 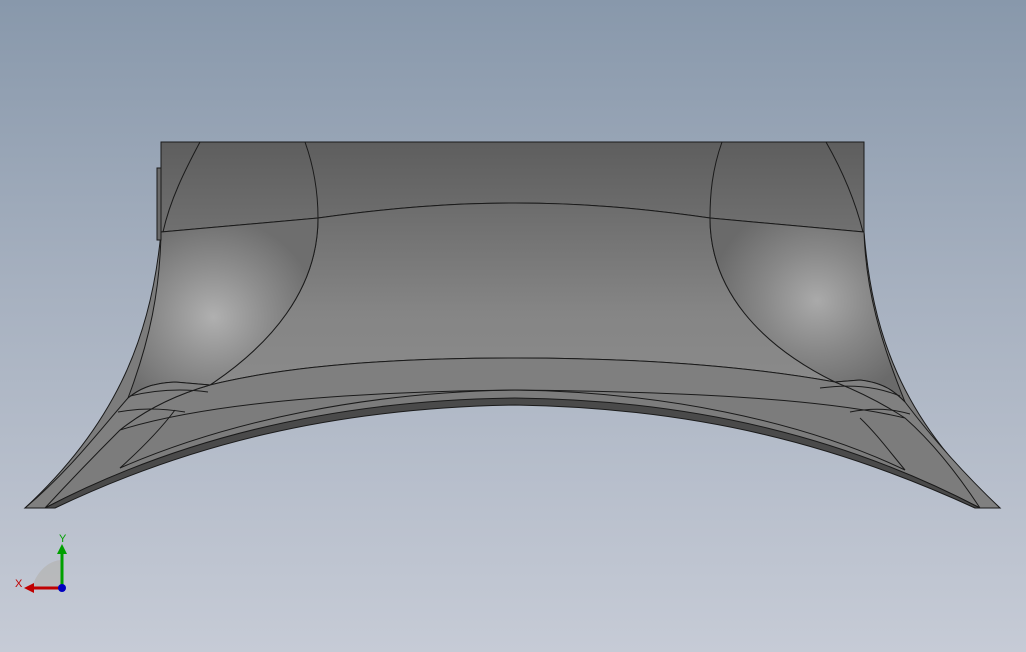 I want to click on x-axis-label: X, so click(x=19, y=584).